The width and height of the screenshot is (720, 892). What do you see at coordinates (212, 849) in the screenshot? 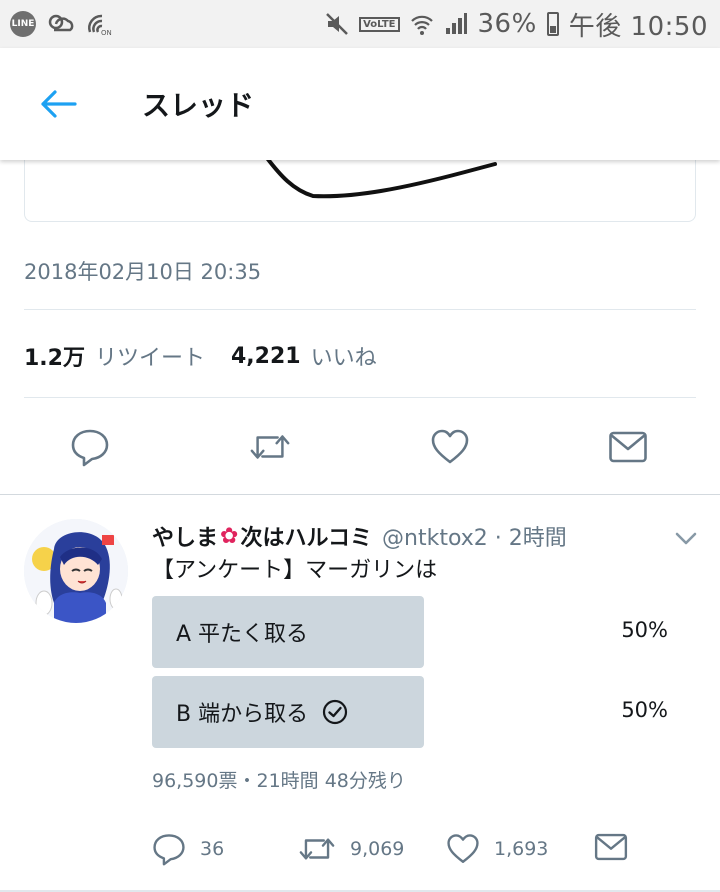
I see `reply-count: 36` at bounding box center [212, 849].